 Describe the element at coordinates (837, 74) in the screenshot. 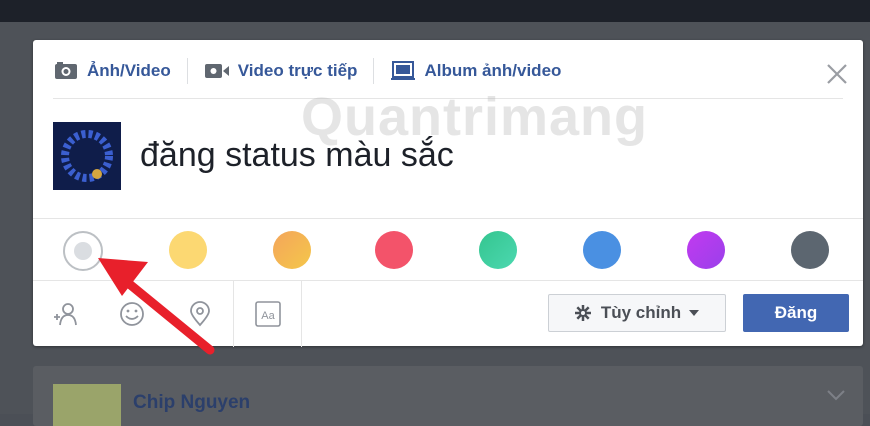

I see `close-icon` at that location.